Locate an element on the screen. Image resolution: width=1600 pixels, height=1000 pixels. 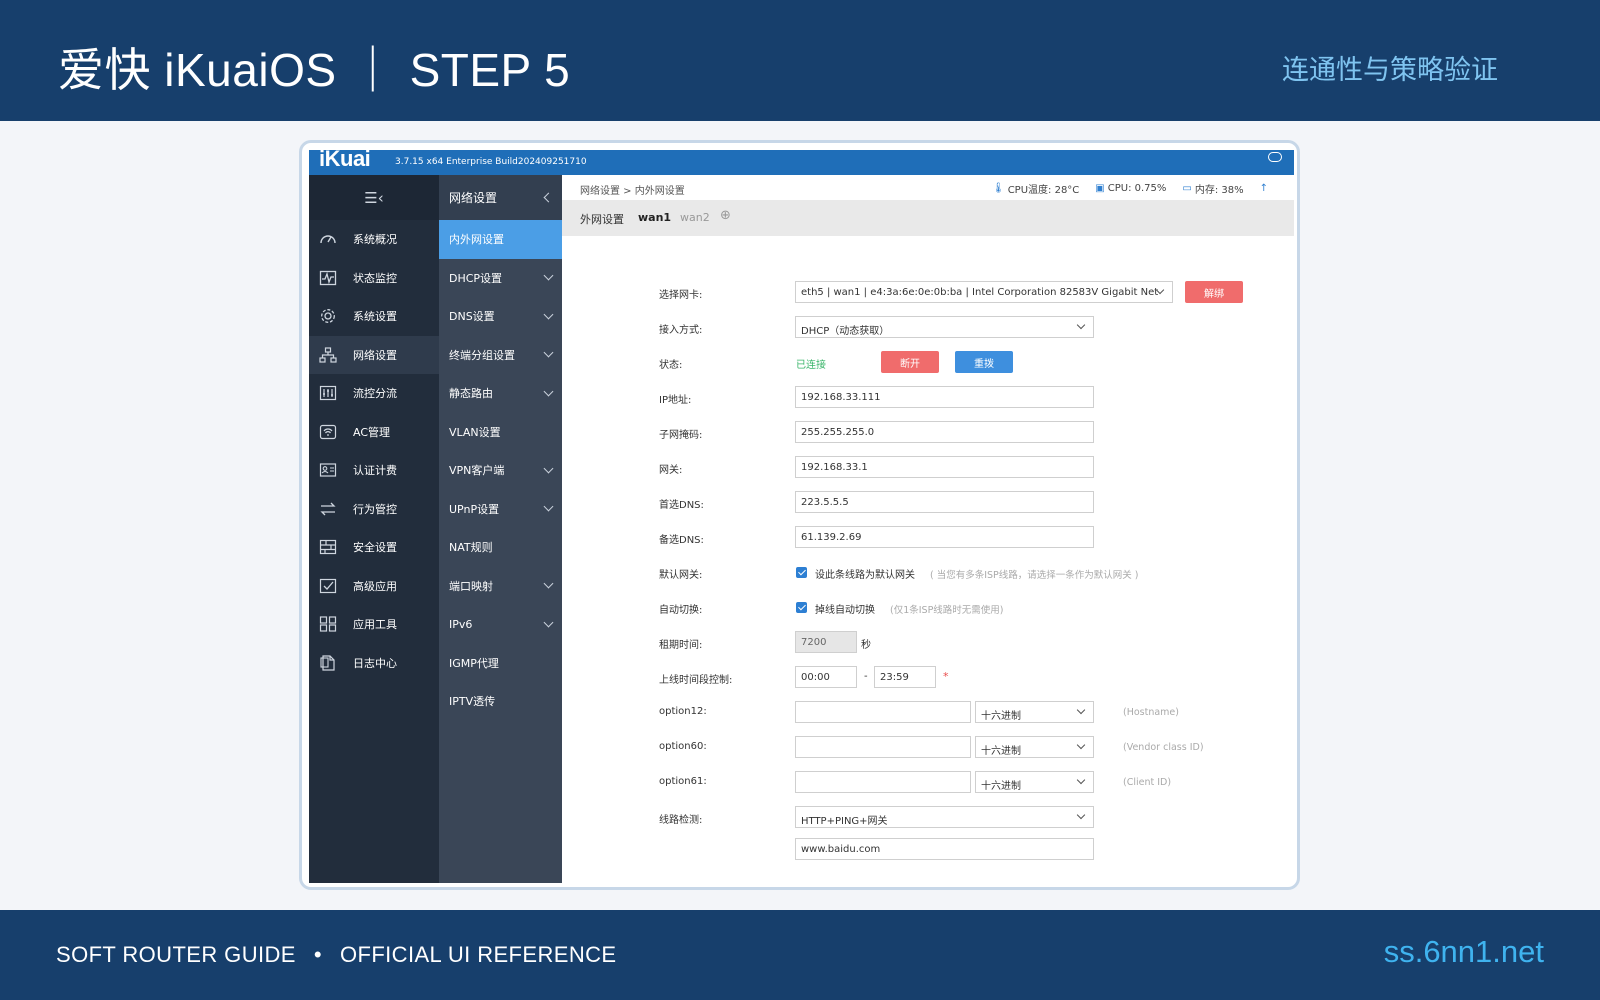
collapse-chevron-icon is located at coordinates (548, 197).